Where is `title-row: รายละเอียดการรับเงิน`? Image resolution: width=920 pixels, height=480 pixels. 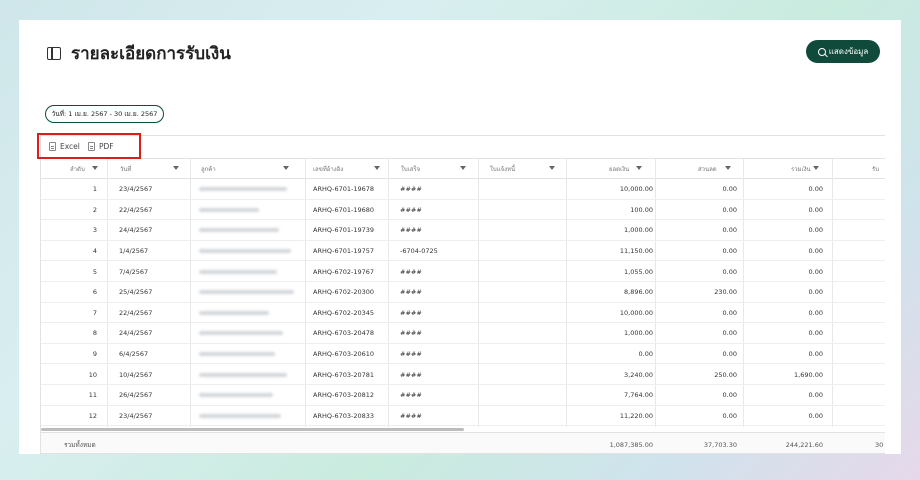
title-row: รายละเอียดการรับเงิน is located at coordinates (139, 53).